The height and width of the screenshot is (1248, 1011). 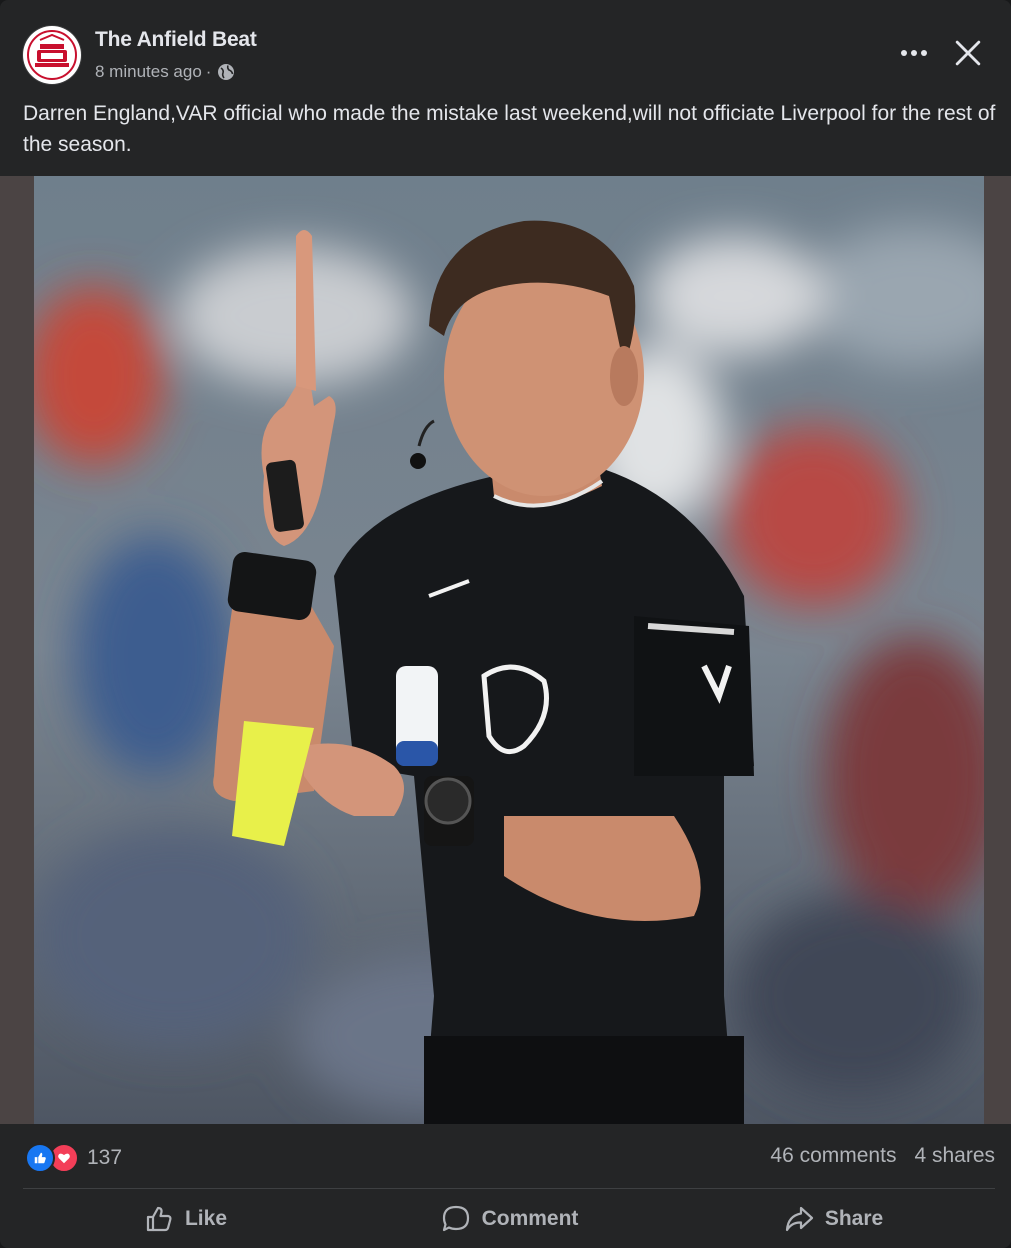 What do you see at coordinates (176, 40) in the screenshot?
I see `page-name: The Anfield Beat` at bounding box center [176, 40].